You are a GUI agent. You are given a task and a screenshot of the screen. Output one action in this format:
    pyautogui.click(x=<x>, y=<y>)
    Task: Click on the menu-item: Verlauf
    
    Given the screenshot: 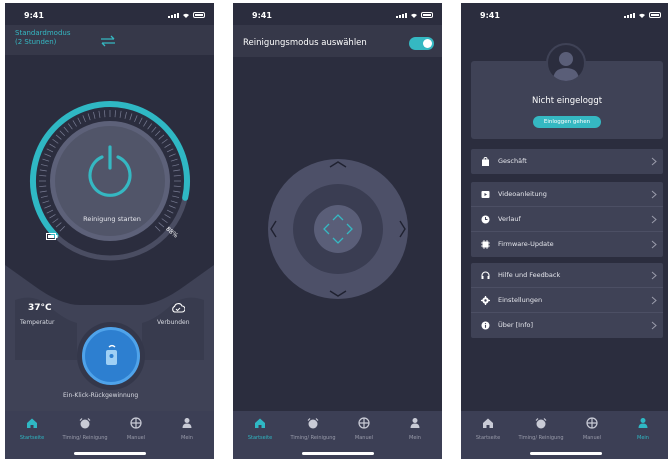 What is the action you would take?
    pyautogui.click(x=567, y=219)
    